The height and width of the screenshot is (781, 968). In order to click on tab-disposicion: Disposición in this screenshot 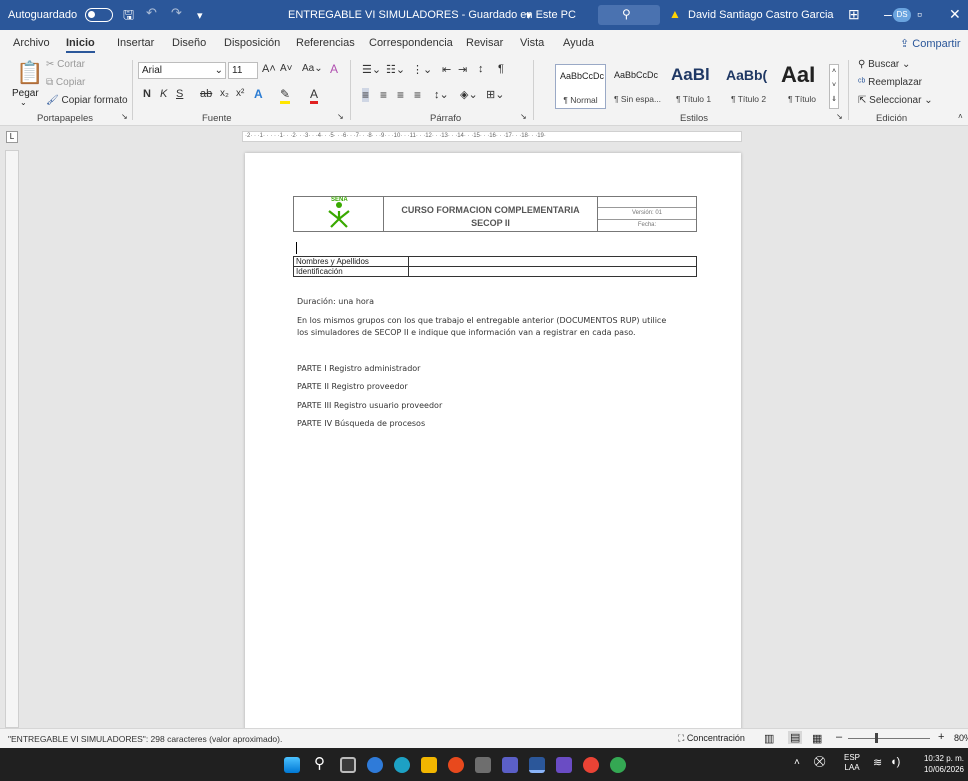, I will do `click(252, 43)`.